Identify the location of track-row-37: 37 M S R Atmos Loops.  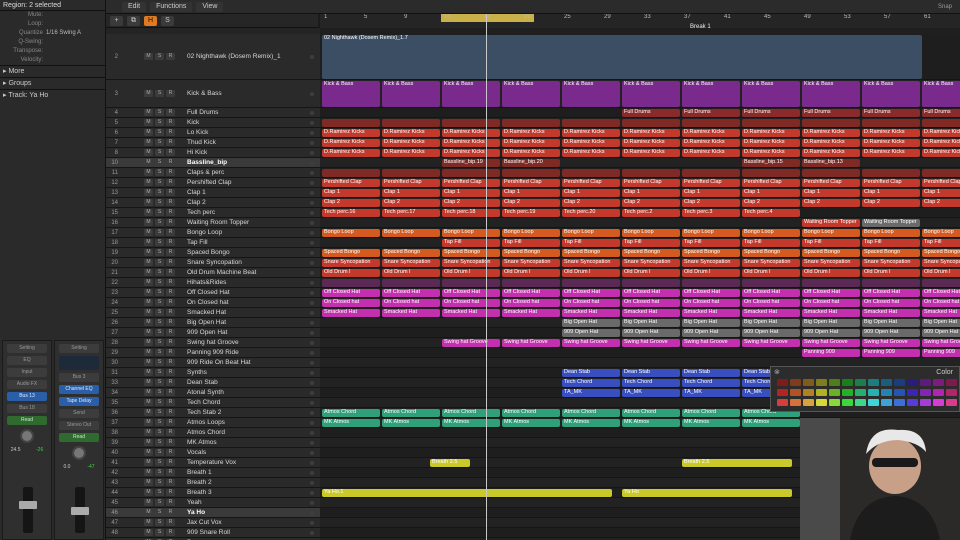
(213, 423).